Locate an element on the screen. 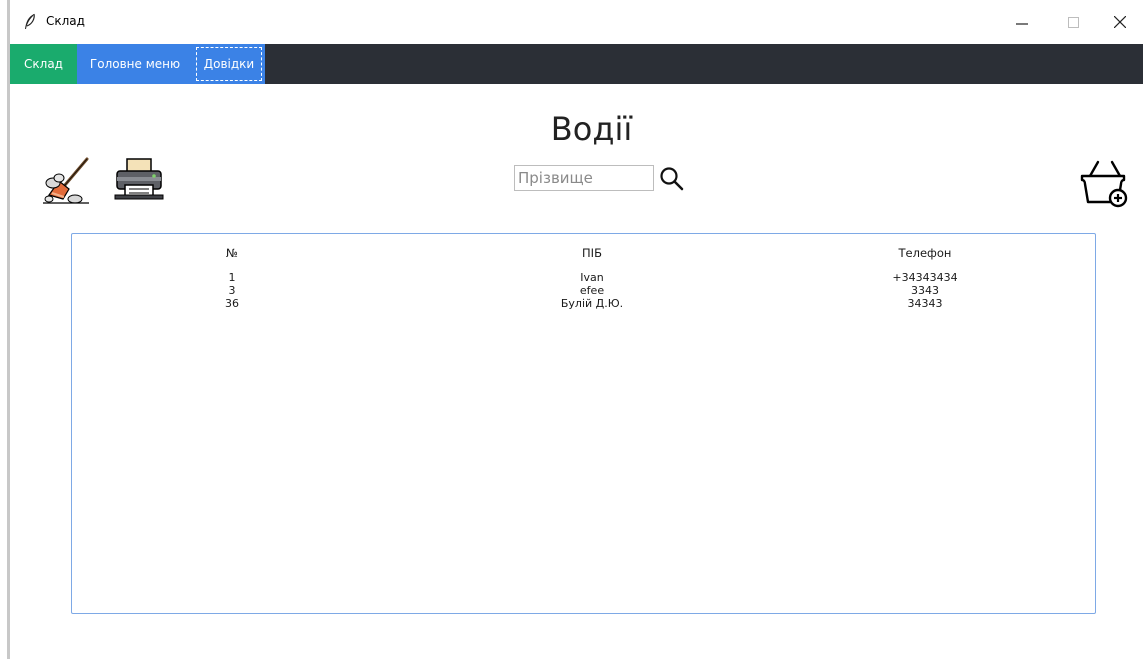 The image size is (1143, 659). table-cell: 36 is located at coordinates (232, 303).